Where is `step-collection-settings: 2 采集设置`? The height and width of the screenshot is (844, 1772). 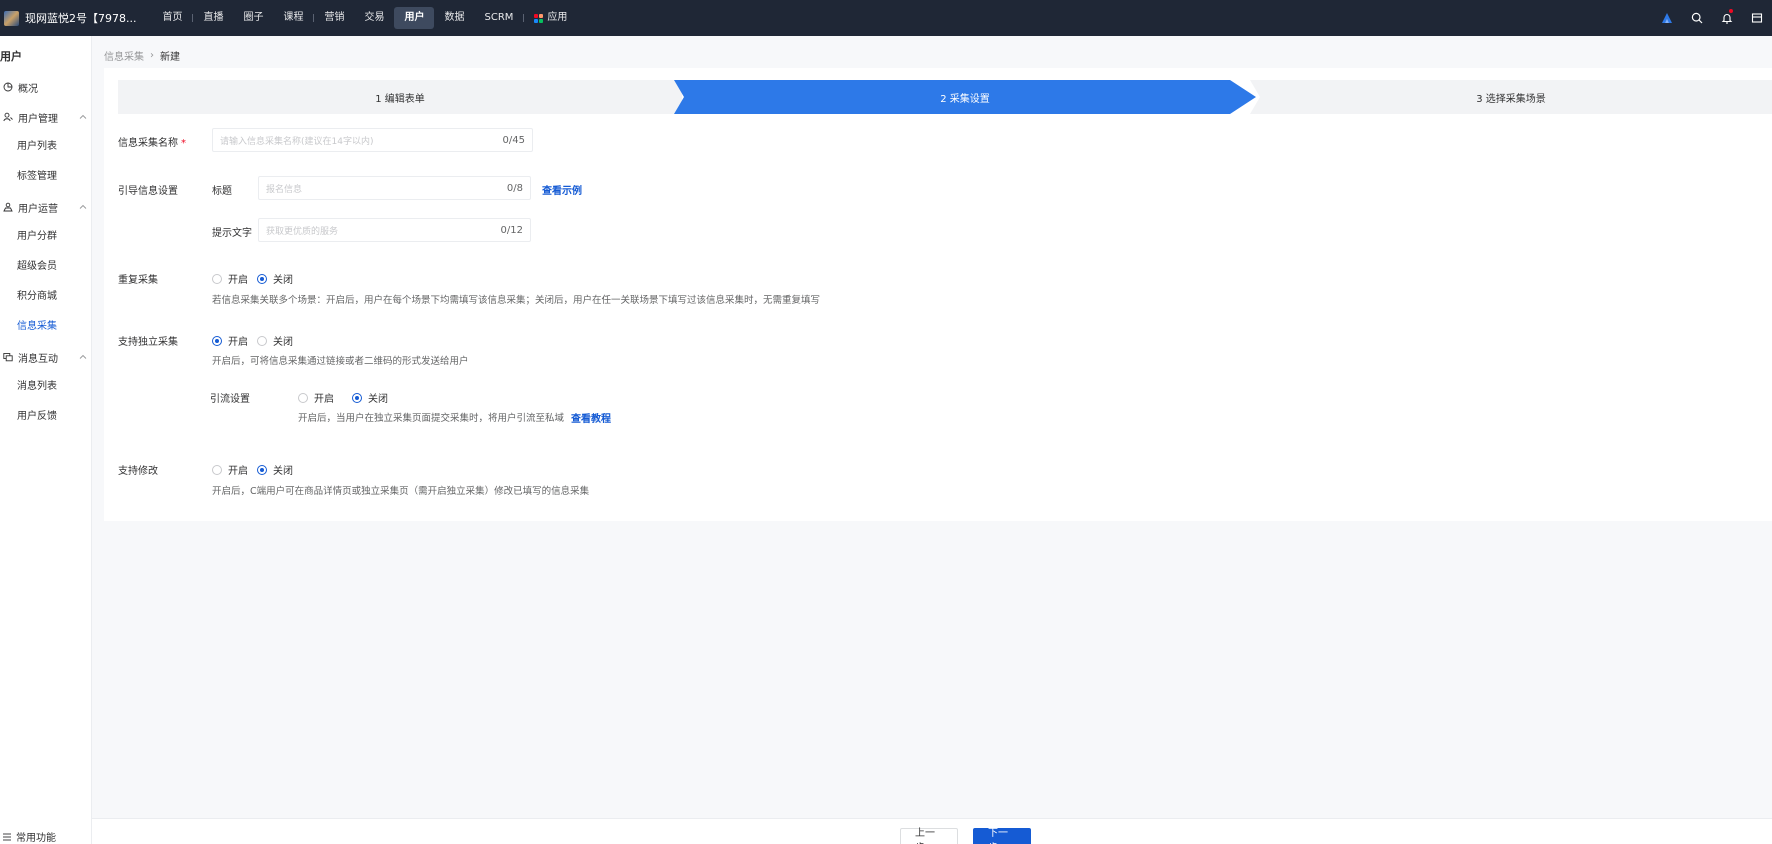 step-collection-settings: 2 采集设置 is located at coordinates (965, 97).